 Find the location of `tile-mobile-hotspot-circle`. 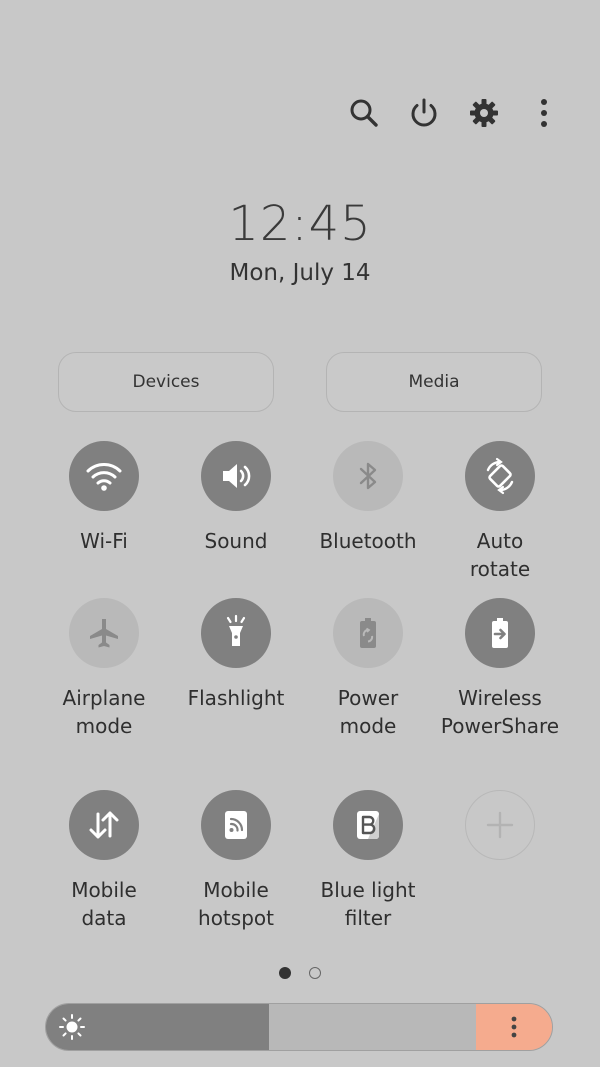

tile-mobile-hotspot-circle is located at coordinates (236, 825).